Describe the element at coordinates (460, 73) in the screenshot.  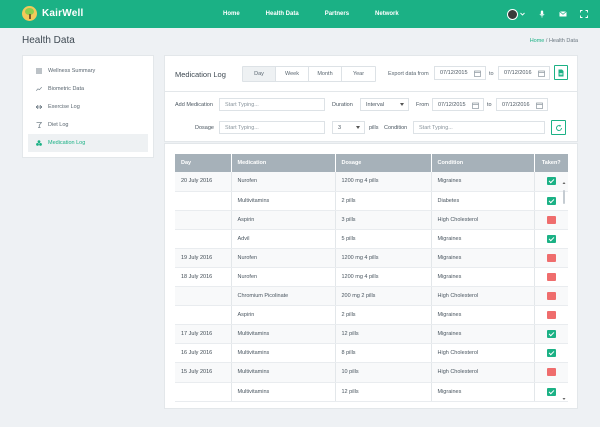
I see `export-date-from: 07/12/2015` at that location.